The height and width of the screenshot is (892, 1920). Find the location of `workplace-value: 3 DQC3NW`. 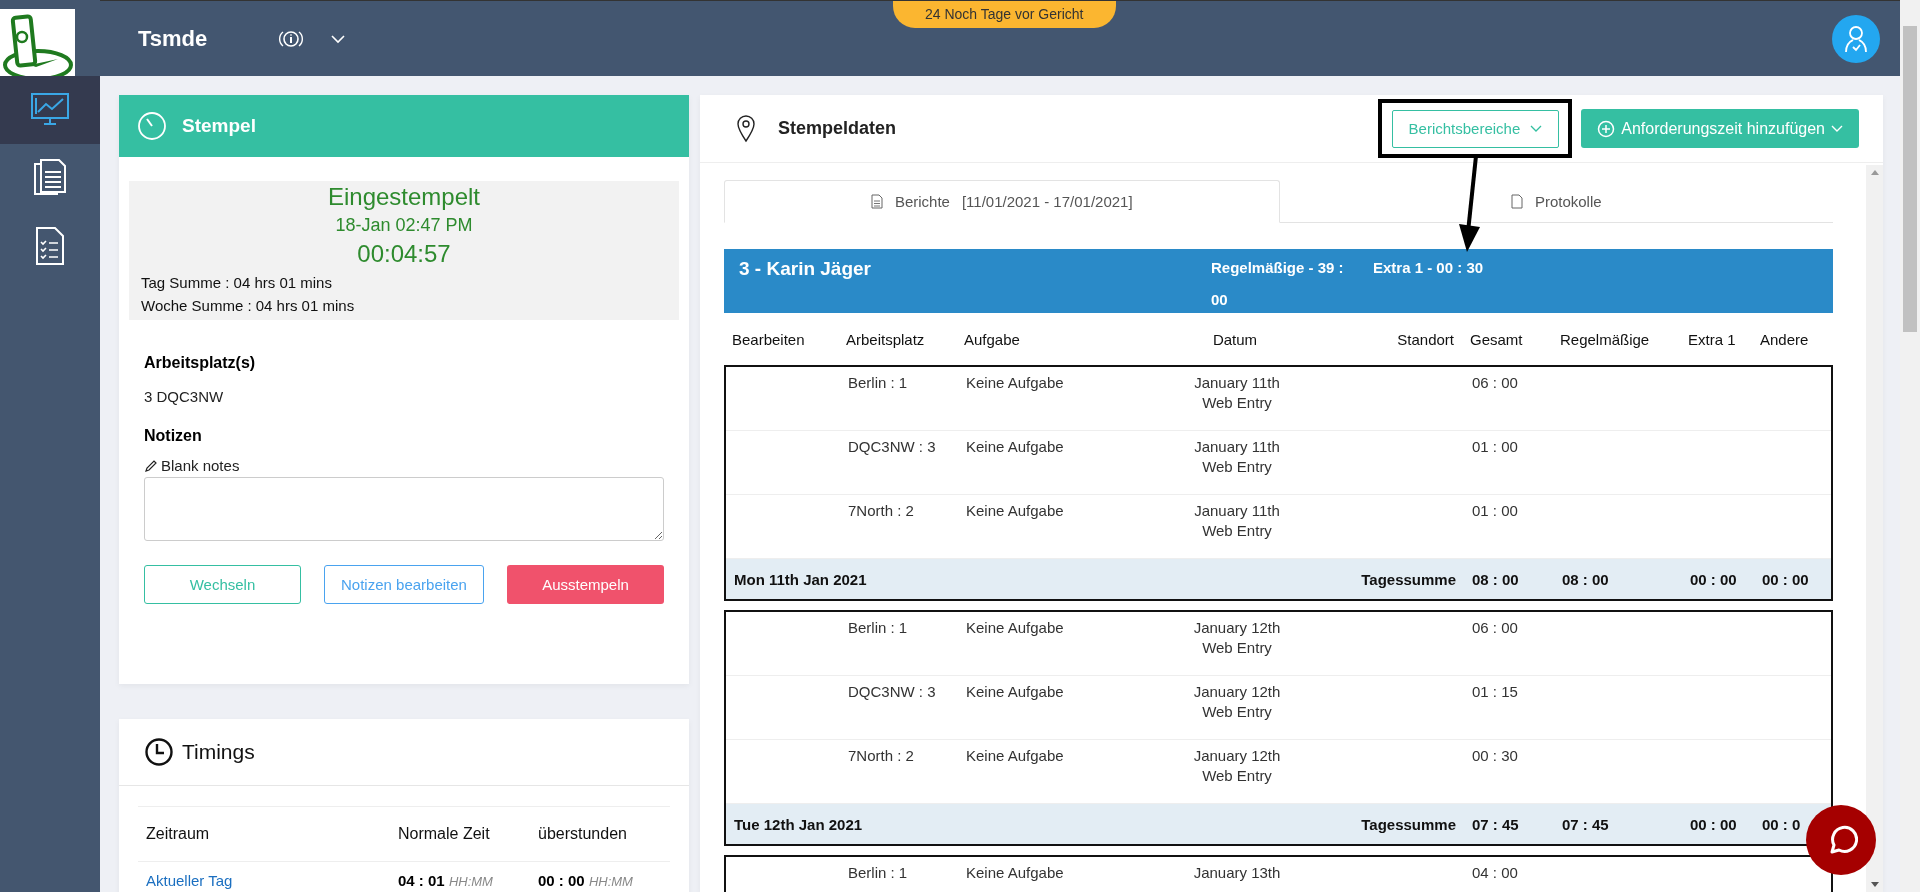

workplace-value: 3 DQC3NW is located at coordinates (184, 396).